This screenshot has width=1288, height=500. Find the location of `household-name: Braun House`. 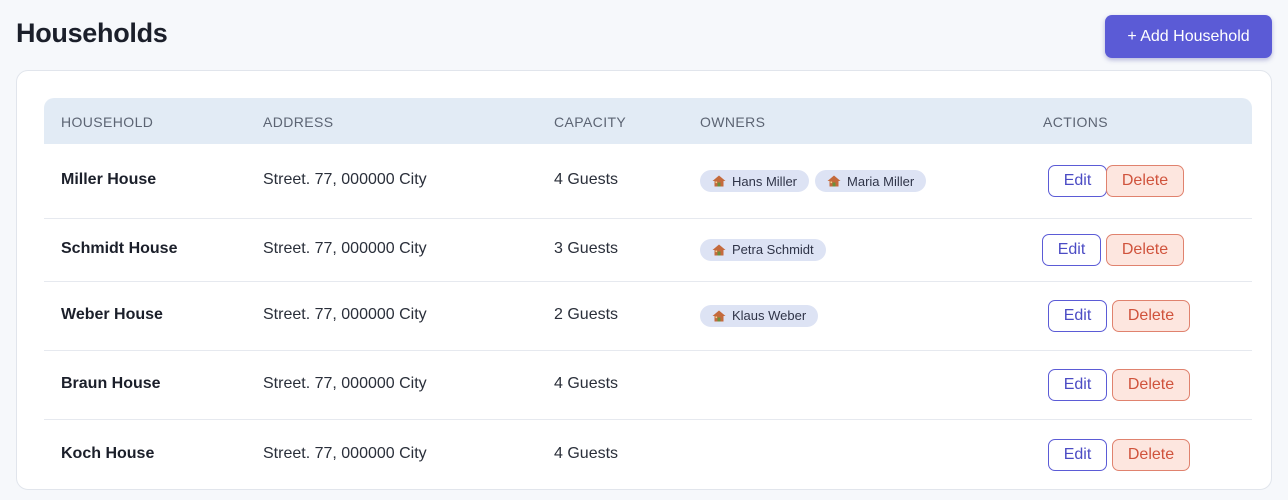

household-name: Braun House is located at coordinates (111, 383).